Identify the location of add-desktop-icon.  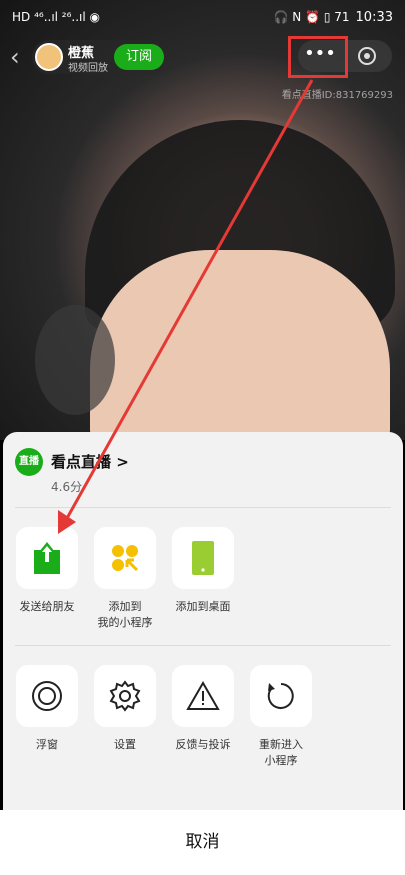
(203, 558).